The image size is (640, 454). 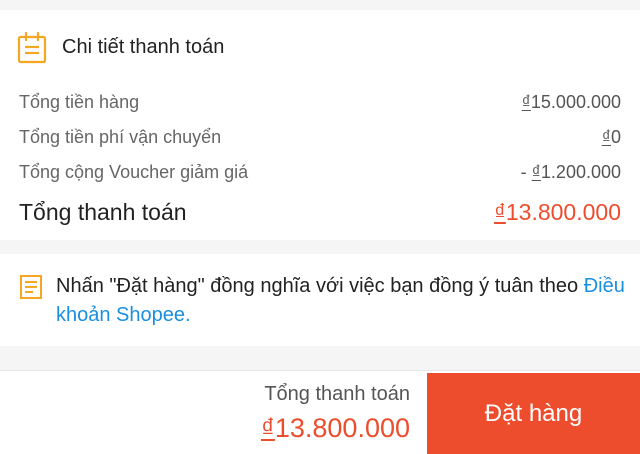 I want to click on place-order-button: Đặt hàng, so click(x=533, y=413).